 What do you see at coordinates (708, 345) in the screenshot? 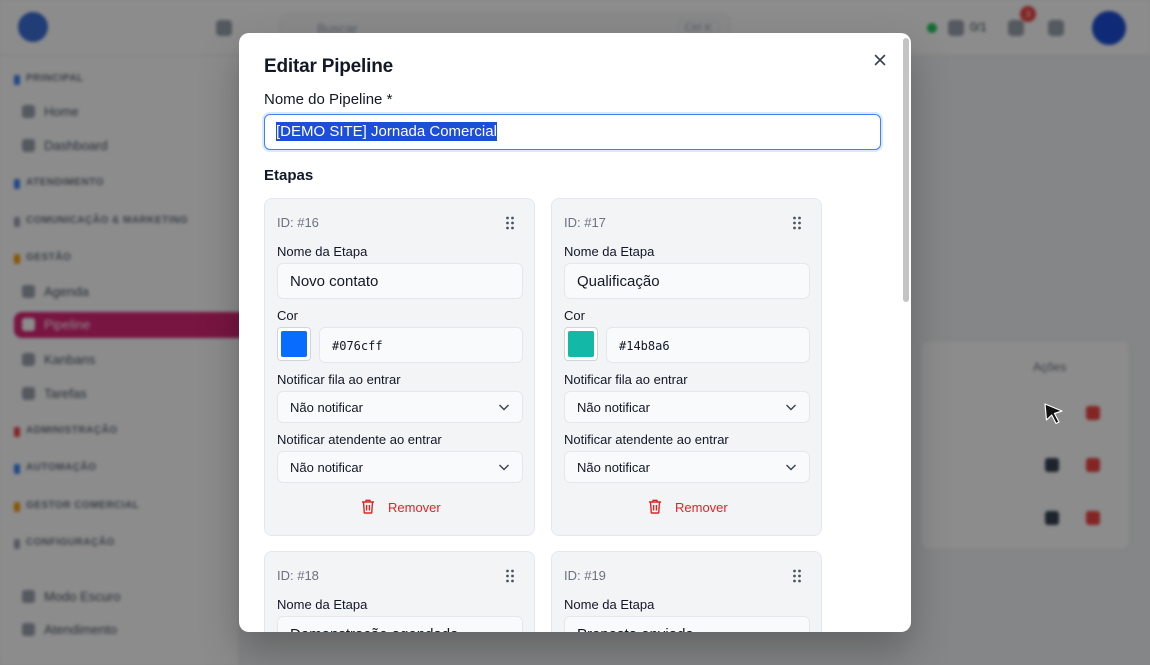
I see `color-hex-input: #14b8a6` at bounding box center [708, 345].